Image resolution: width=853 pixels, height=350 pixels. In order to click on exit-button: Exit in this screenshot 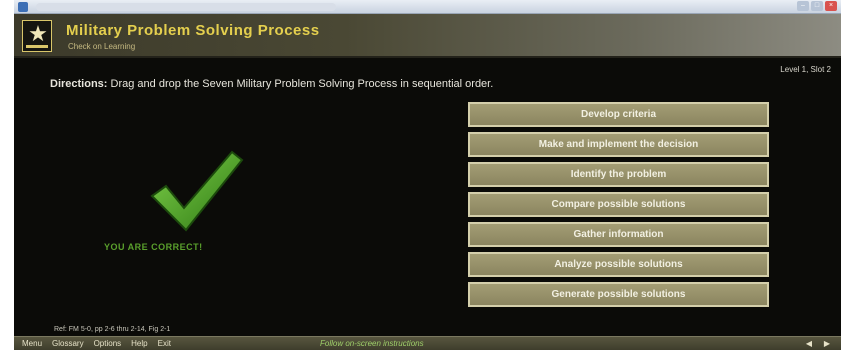, I will do `click(164, 344)`.